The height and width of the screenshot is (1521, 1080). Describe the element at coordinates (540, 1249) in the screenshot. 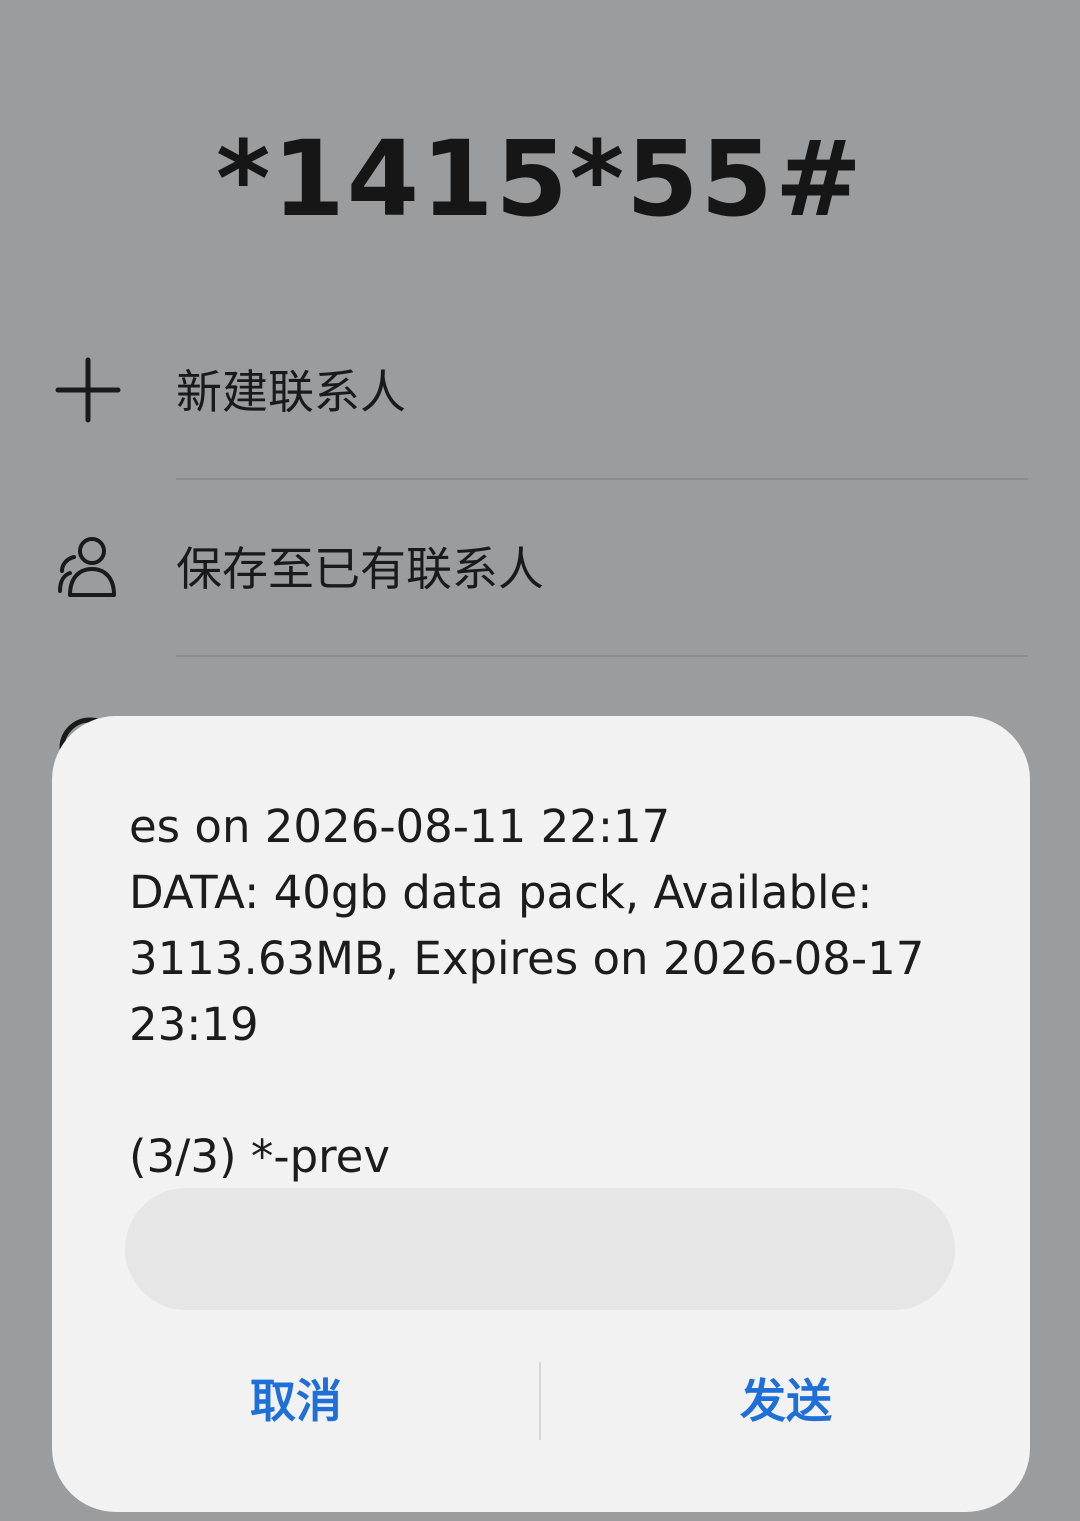

I see `ussd-reply-input` at that location.